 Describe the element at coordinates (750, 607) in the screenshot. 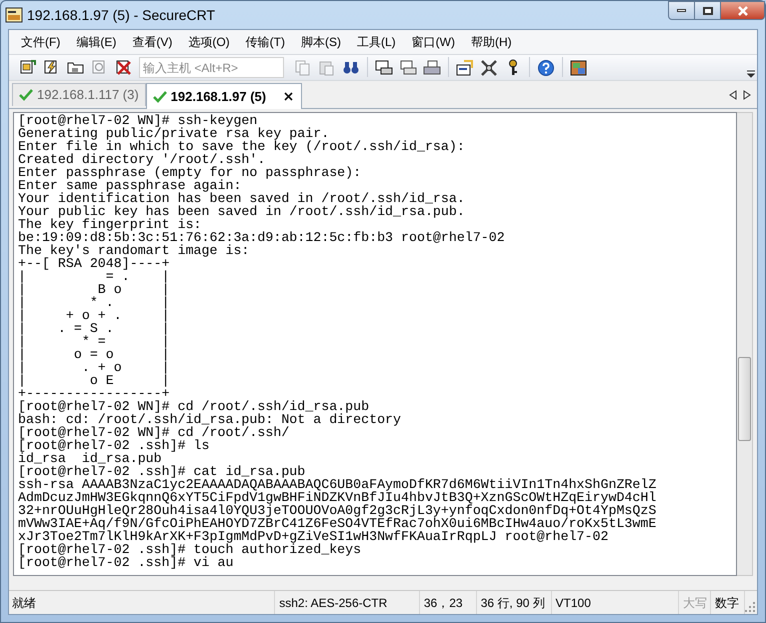

I see `resize-grip-icon` at that location.